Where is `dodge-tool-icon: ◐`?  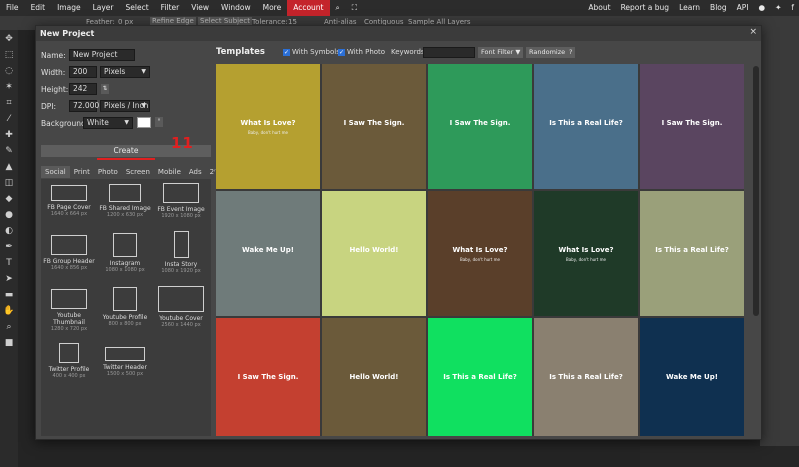 dodge-tool-icon: ◐ is located at coordinates (9, 231).